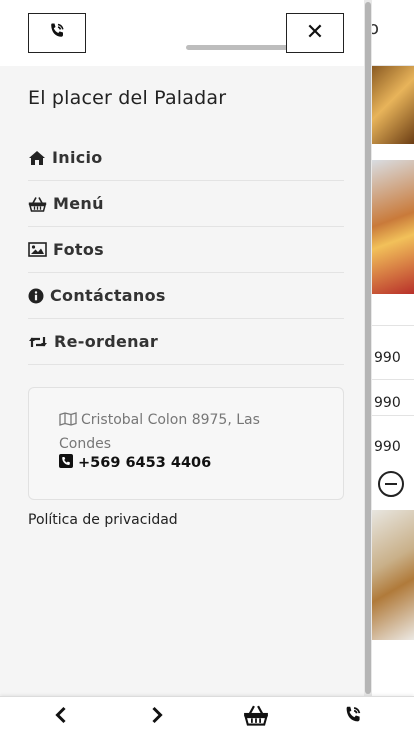  Describe the element at coordinates (127, 98) in the screenshot. I see `drawer-title: El placer del Paladar` at that location.